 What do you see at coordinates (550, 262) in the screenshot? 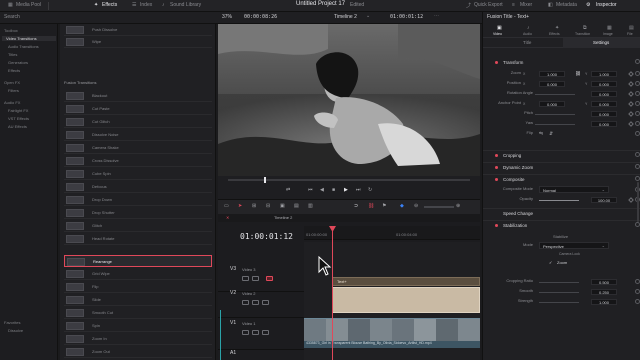
I see `checkmark-icon: ✓` at bounding box center [550, 262].